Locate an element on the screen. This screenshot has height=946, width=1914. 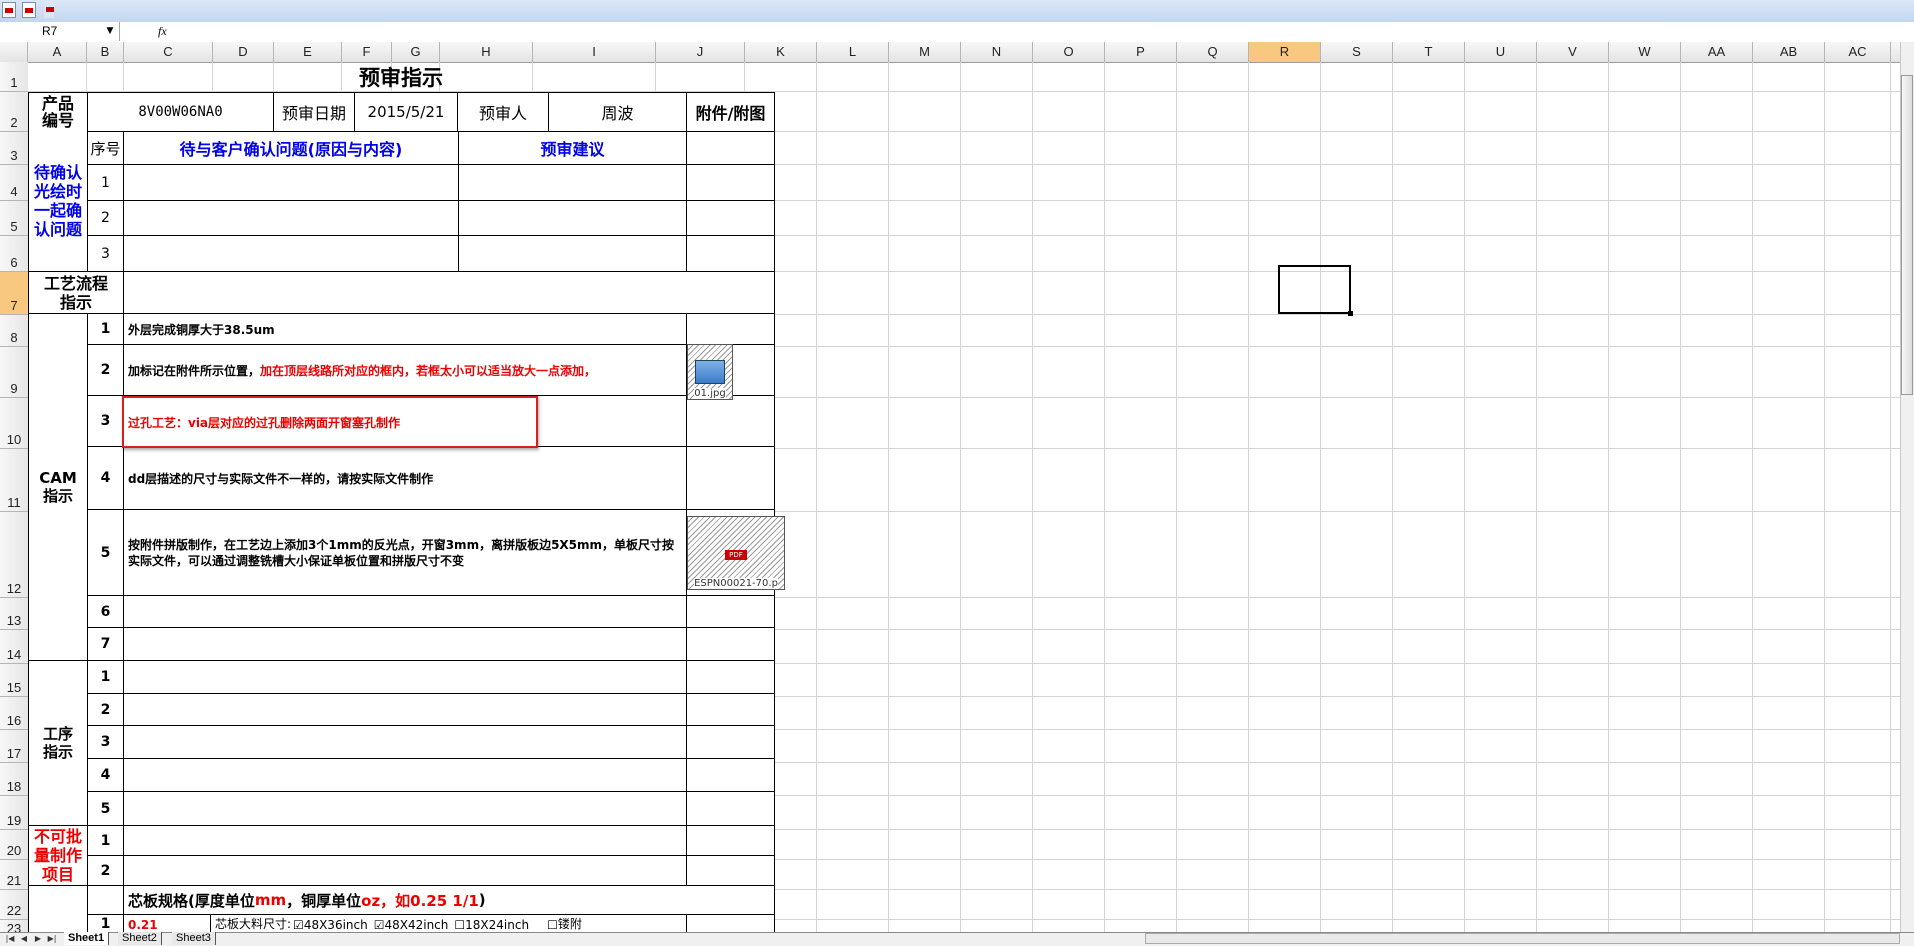
column-header-aa: AA is located at coordinates (1717, 52).